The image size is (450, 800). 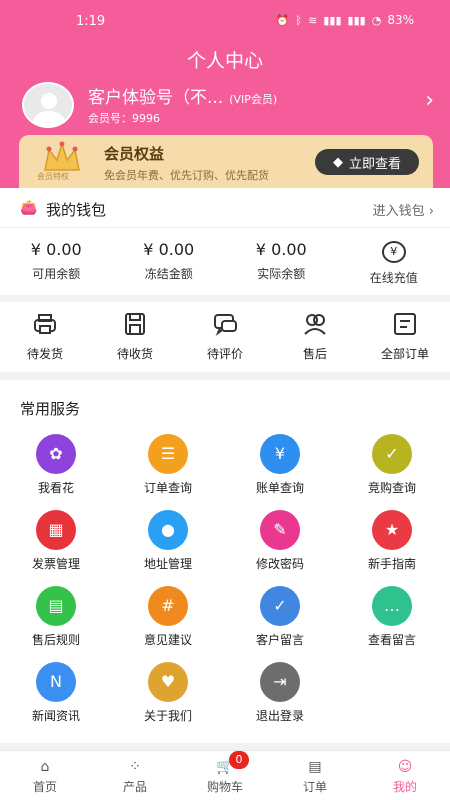 I want to click on grid-icon: ⁘, so click(x=135, y=767).